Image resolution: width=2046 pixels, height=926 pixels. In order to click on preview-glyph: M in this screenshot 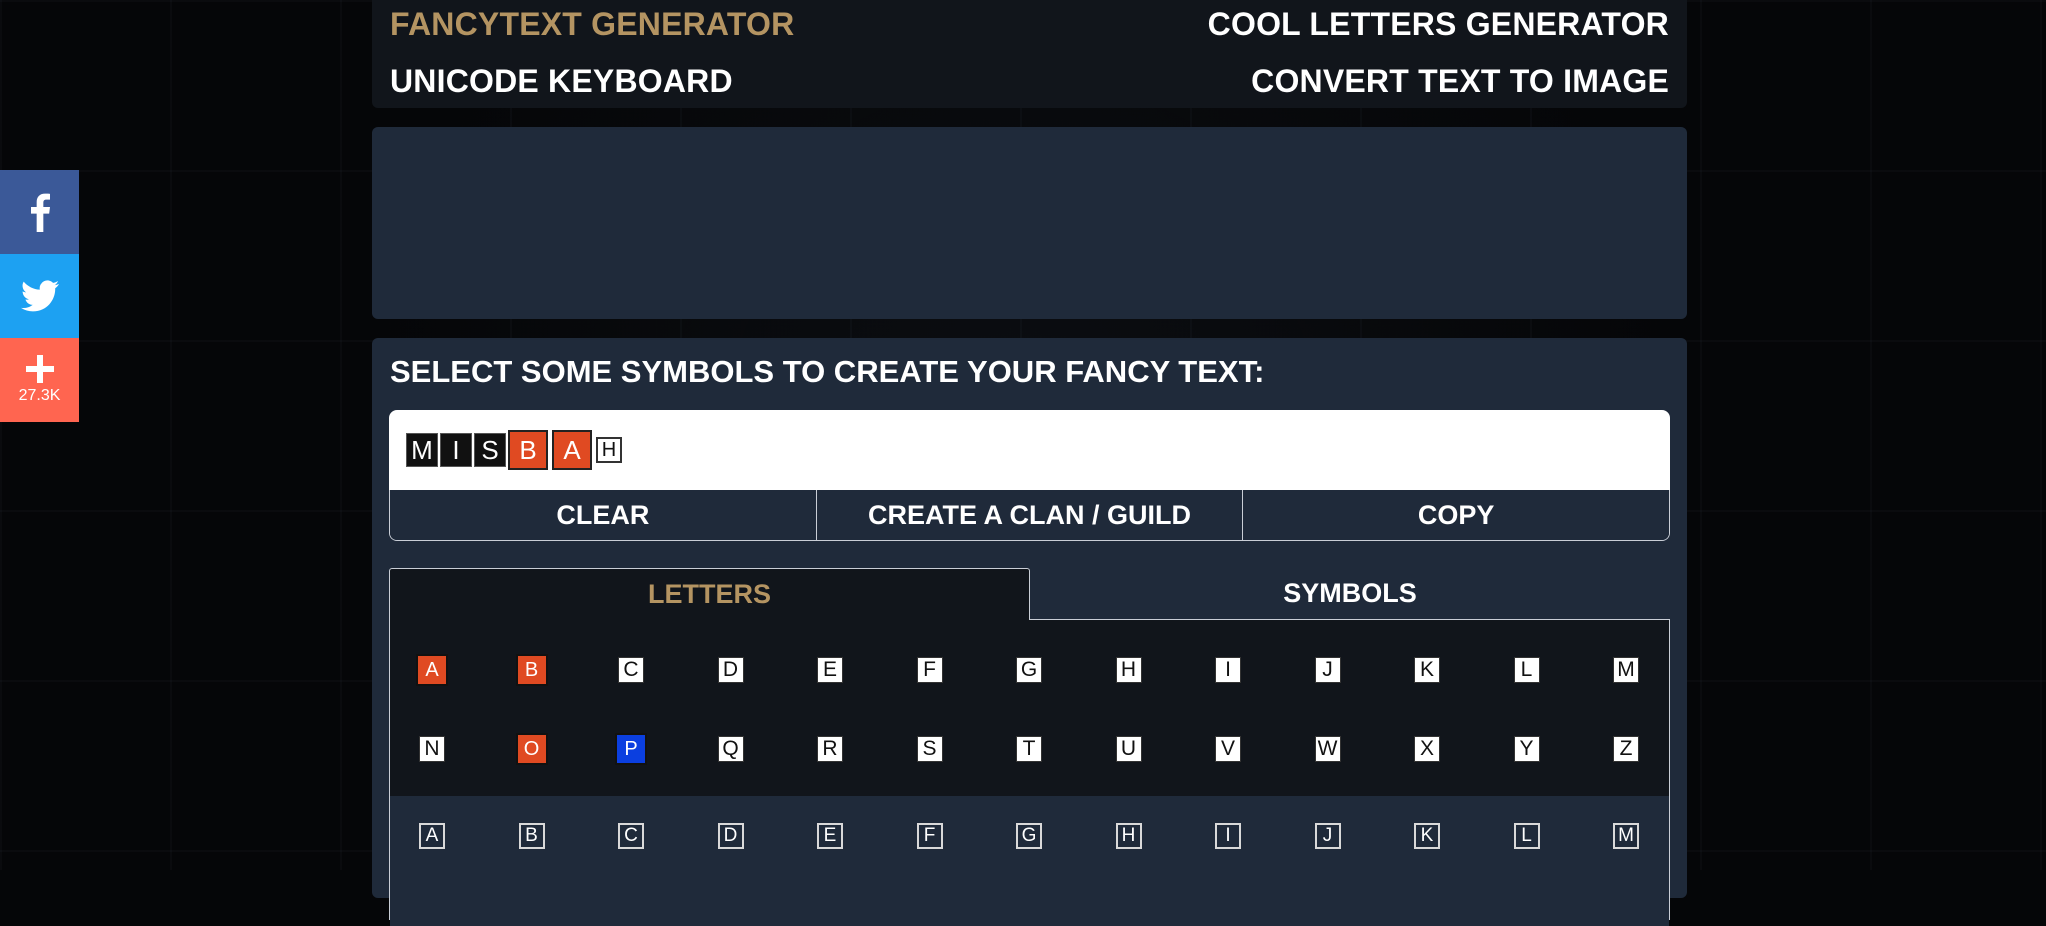, I will do `click(422, 450)`.